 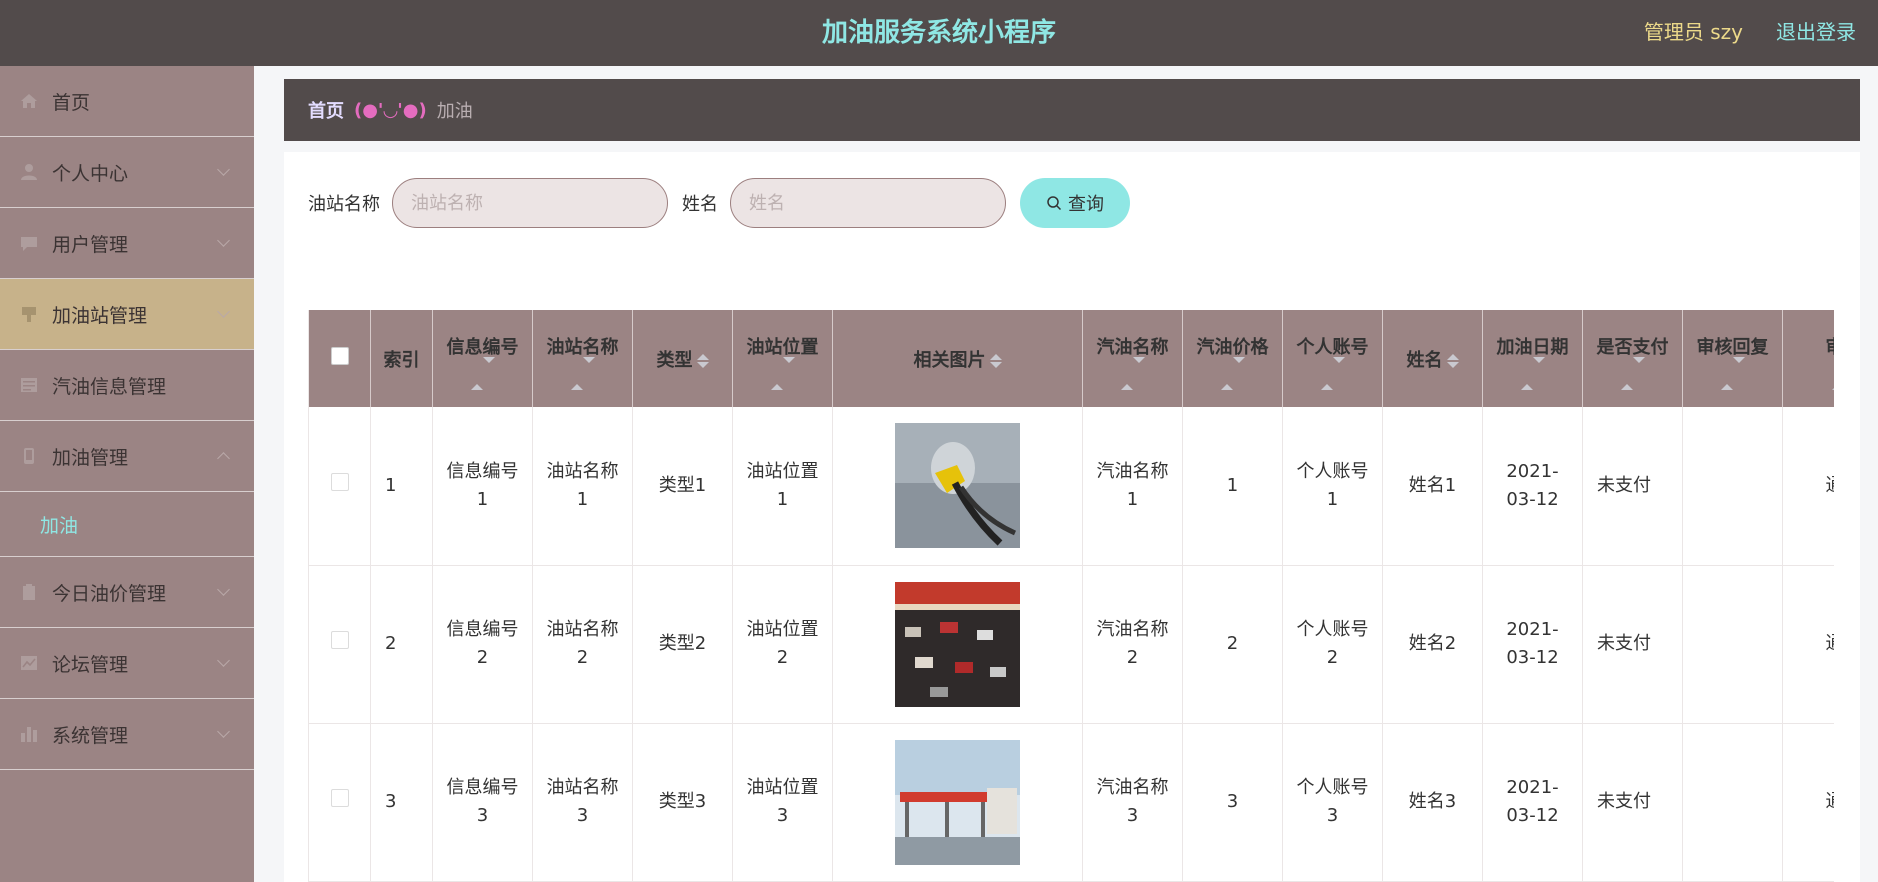 I want to click on sidebar-item-home: 首页, so click(x=127, y=101).